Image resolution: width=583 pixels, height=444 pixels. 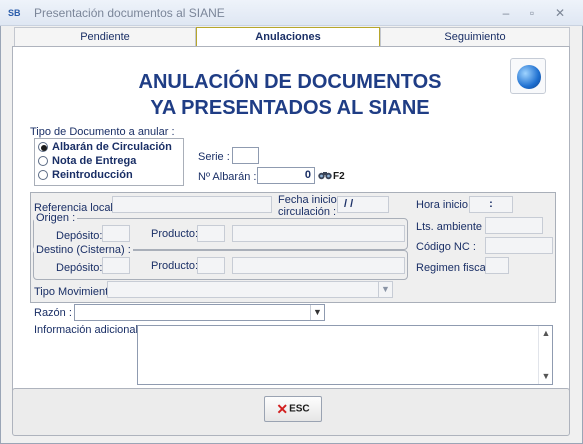 What do you see at coordinates (286, 175) in the screenshot?
I see `albaran-input: 0` at bounding box center [286, 175].